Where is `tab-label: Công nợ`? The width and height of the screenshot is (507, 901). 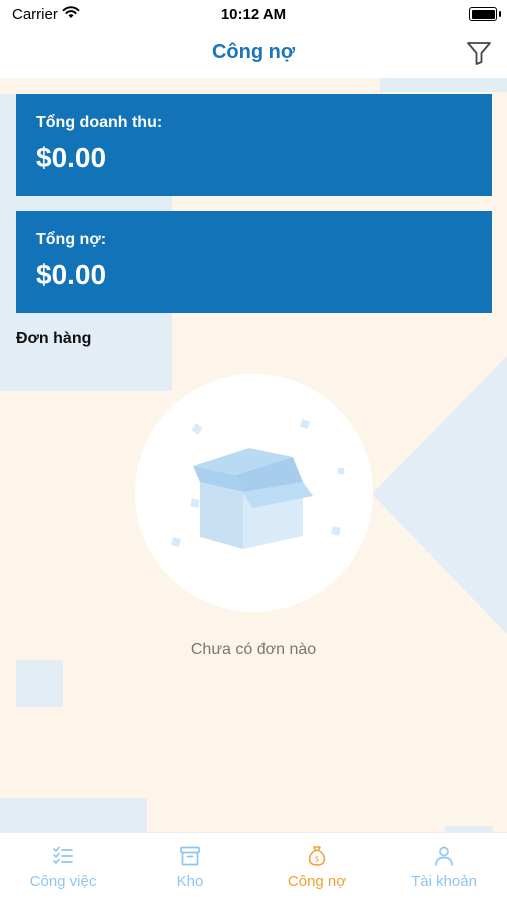
tab-label: Công nợ is located at coordinates (317, 881).